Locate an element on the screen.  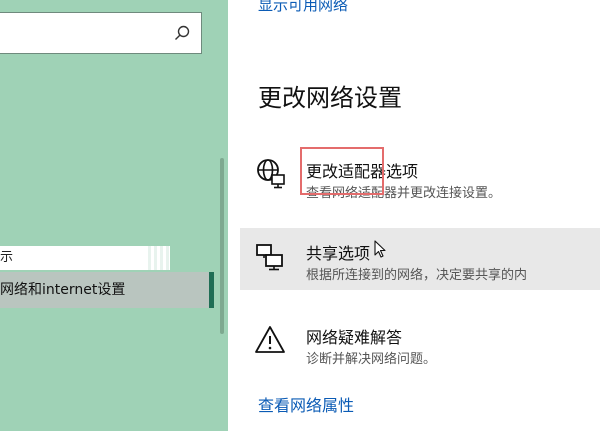
sidebar-item-label: 示 is located at coordinates (7, 257).